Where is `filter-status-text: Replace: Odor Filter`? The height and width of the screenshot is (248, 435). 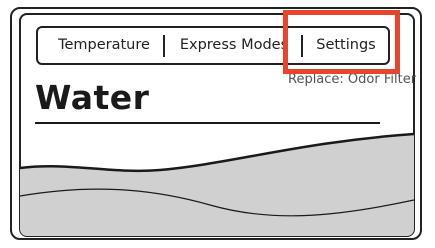 filter-status-text: Replace: Odor Filter is located at coordinates (352, 79).